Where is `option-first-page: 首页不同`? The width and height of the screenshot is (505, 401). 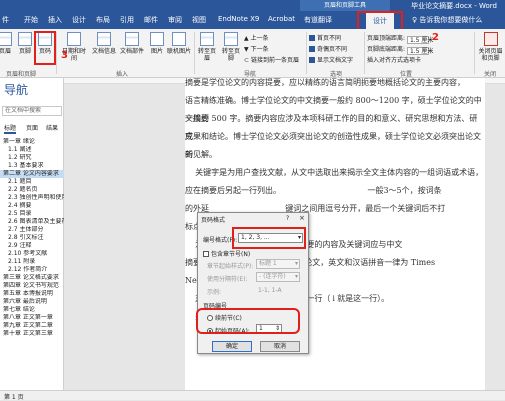 option-first-page: 首页不同 is located at coordinates (325, 37).